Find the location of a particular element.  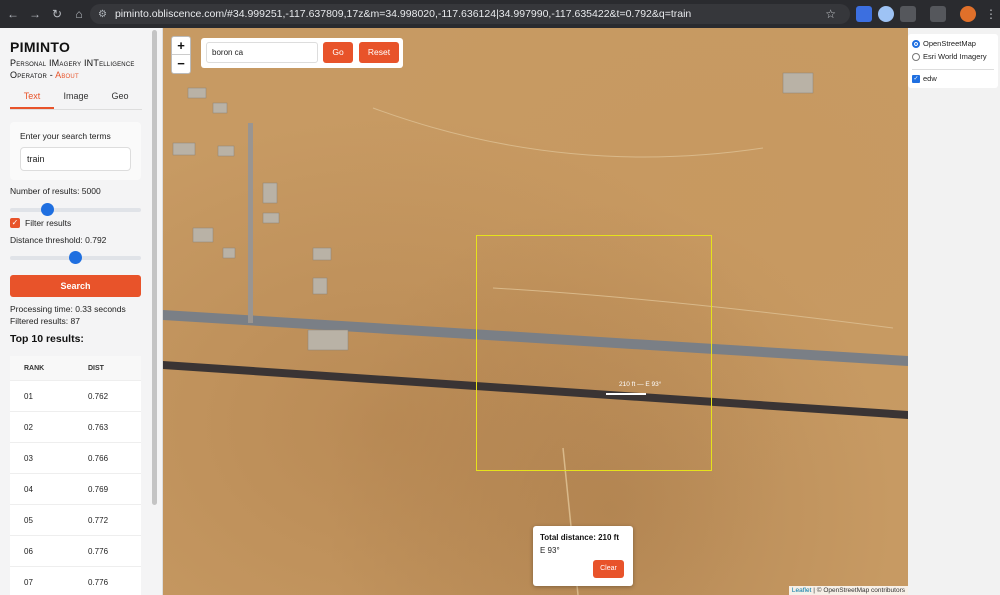

rank-cell: 05 is located at coordinates (28, 520).